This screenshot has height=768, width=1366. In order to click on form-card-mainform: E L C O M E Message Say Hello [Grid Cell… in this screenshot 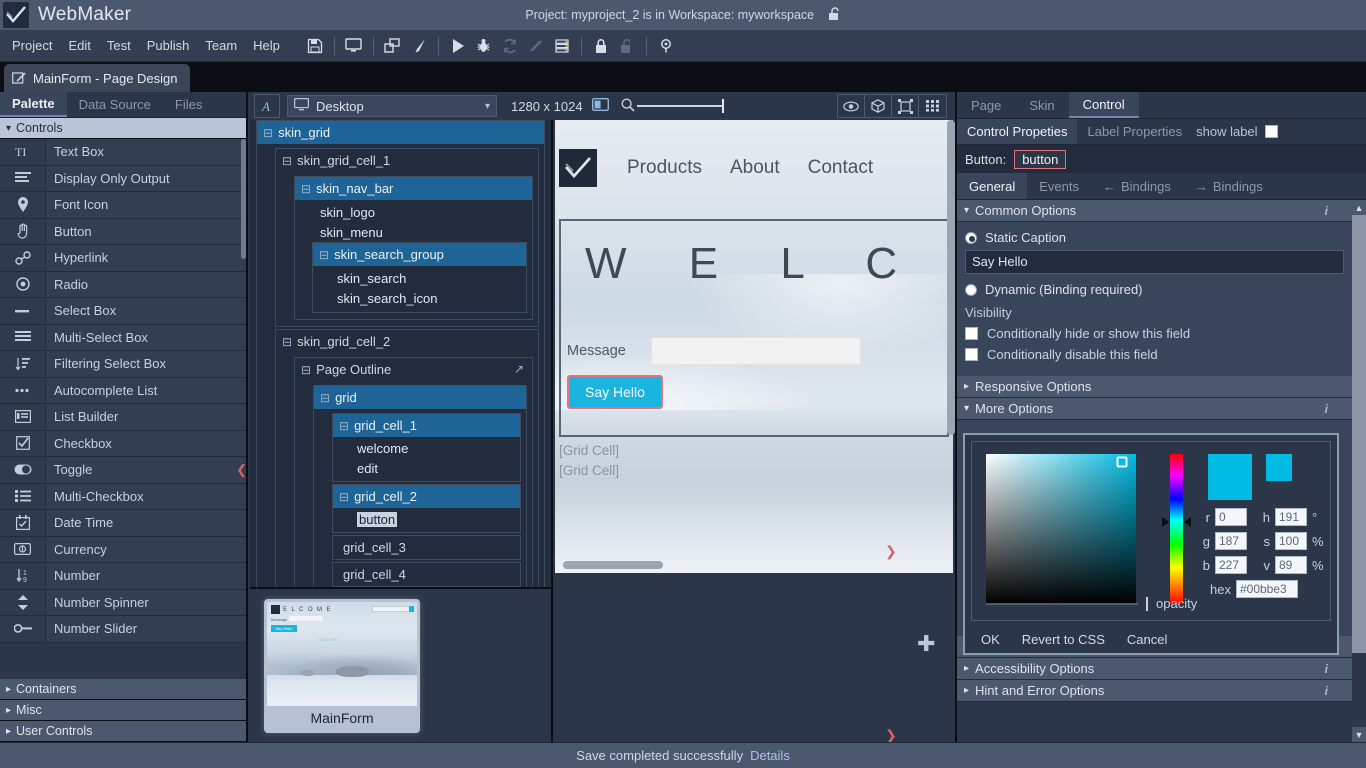, I will do `click(342, 666)`.